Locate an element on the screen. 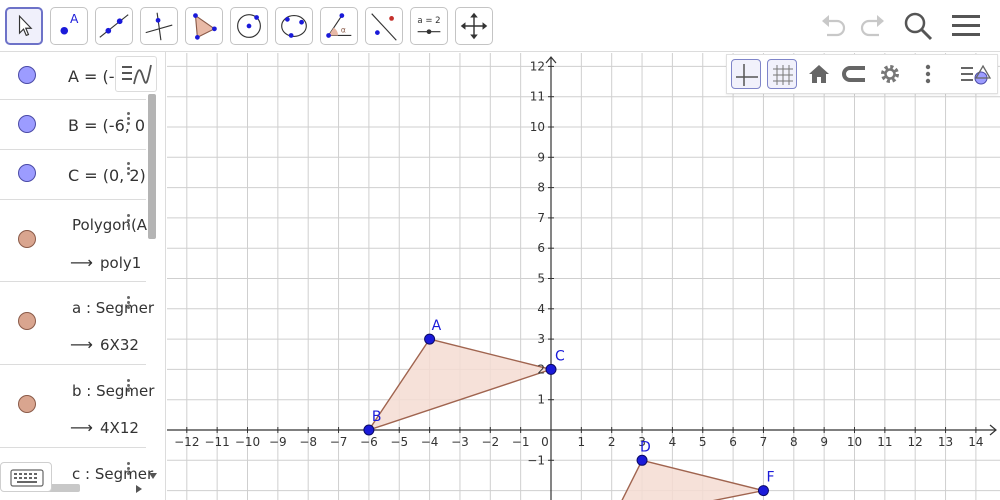 Image resolution: width=1000 pixels, height=500 pixels. x-tick-label: −12 is located at coordinates (186, 442).